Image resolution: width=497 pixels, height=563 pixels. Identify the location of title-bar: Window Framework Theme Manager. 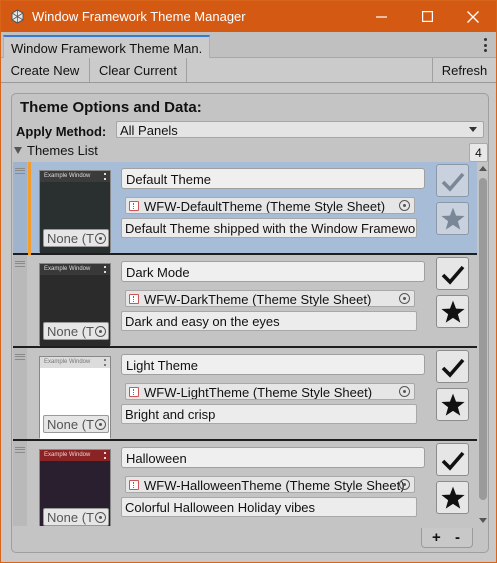
(248, 16).